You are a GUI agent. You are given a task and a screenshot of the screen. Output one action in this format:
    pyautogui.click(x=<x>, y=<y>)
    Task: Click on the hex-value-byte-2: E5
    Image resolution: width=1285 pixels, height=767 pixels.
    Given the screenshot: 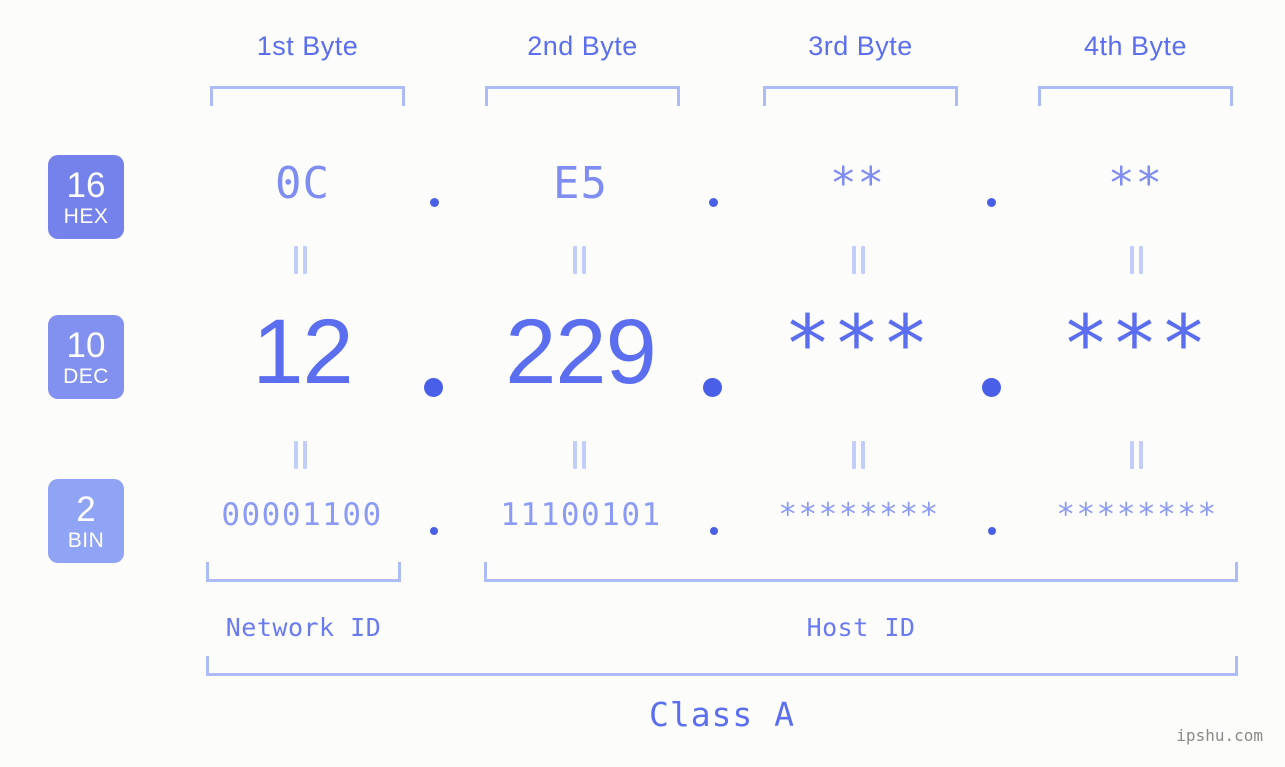 What is the action you would take?
    pyautogui.click(x=580, y=183)
    